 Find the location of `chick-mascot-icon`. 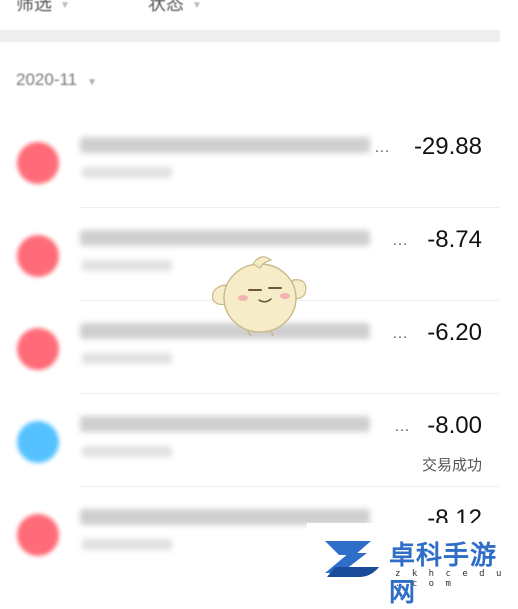

chick-mascot-icon is located at coordinates (259, 296).